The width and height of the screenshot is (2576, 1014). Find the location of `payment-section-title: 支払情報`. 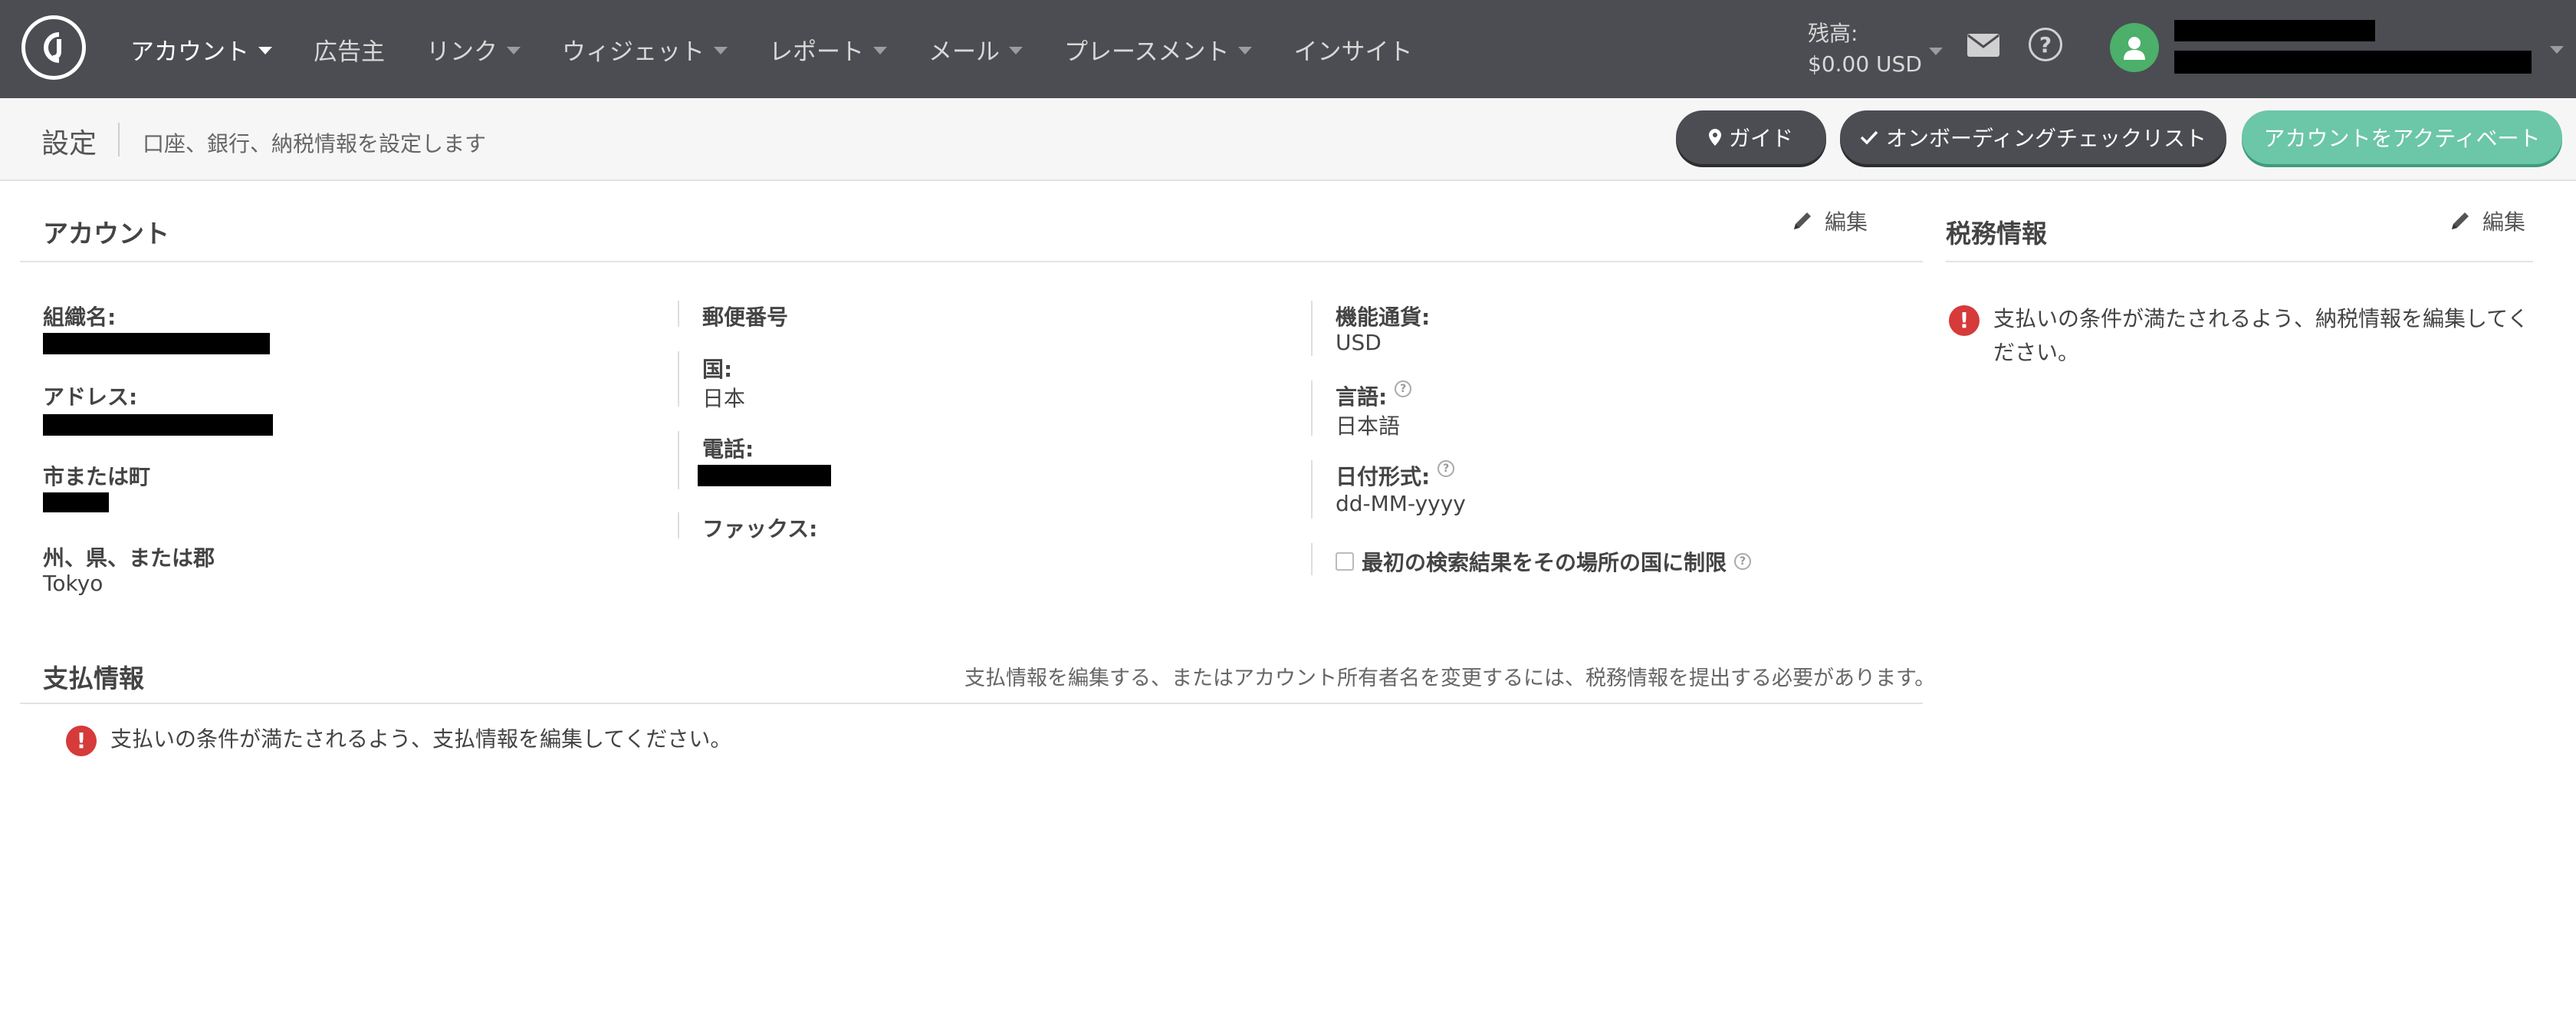

payment-section-title: 支払情報 is located at coordinates (94, 678).